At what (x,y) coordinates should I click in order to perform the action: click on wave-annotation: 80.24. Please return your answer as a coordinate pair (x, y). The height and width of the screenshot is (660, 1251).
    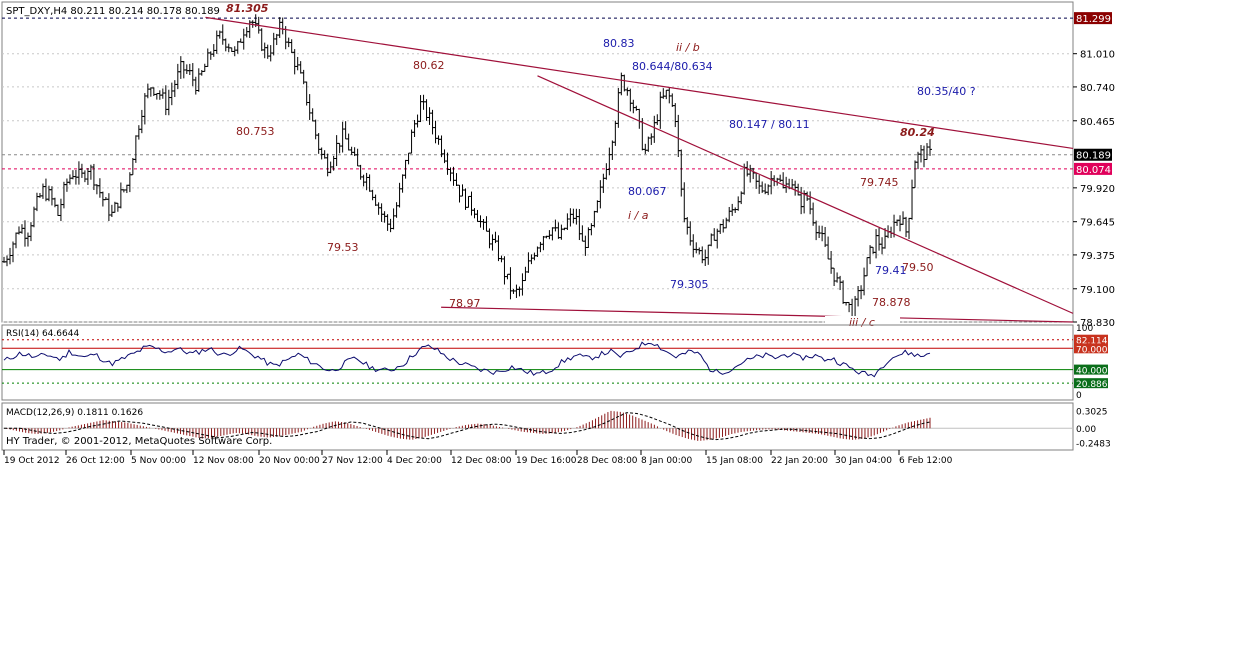
    Looking at the image, I should click on (917, 132).